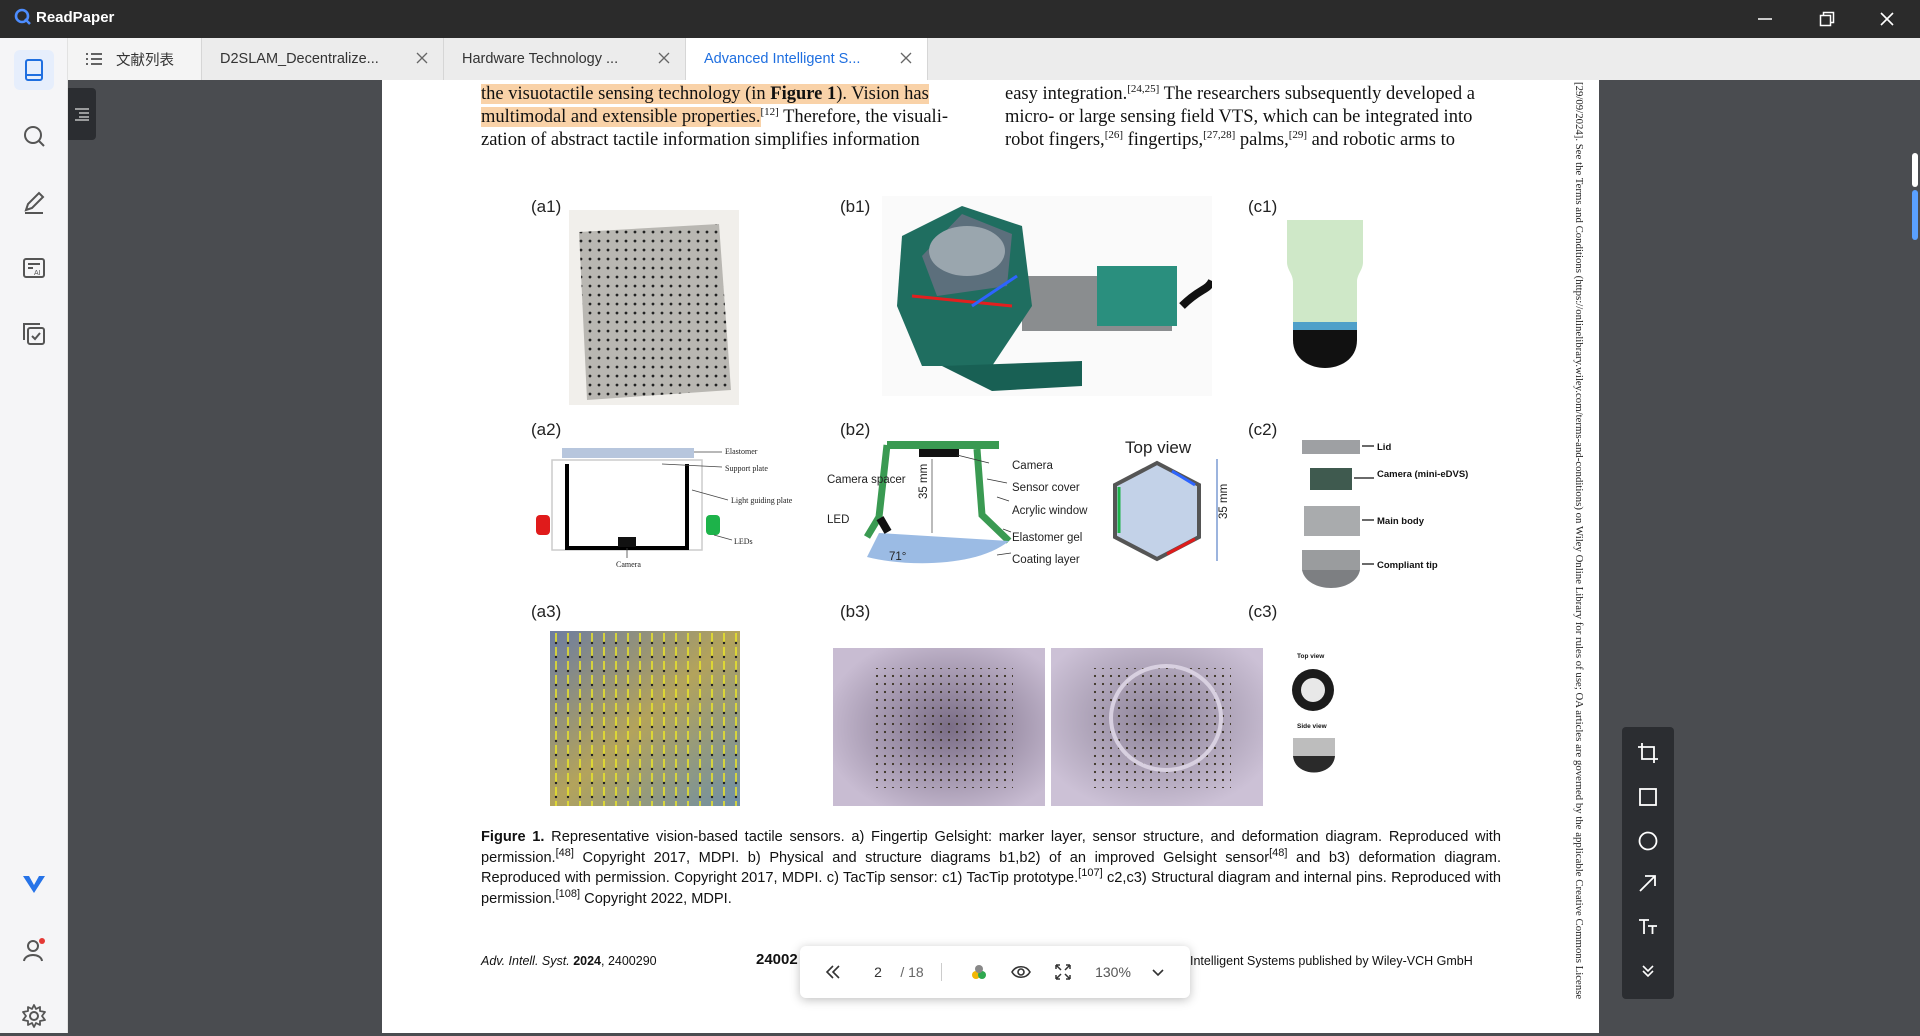 The image size is (1920, 1036). I want to click on sidebar-item-notes, so click(34, 202).